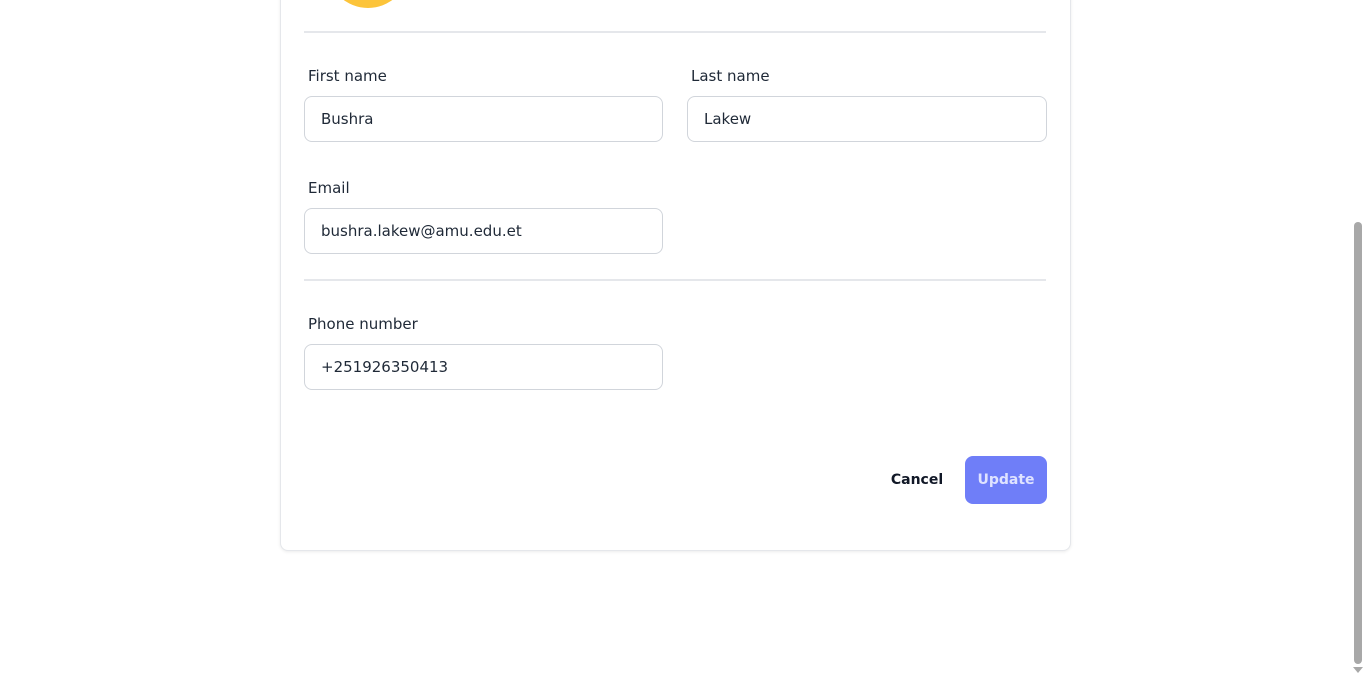  Describe the element at coordinates (483, 367) in the screenshot. I see `phone-input` at that location.